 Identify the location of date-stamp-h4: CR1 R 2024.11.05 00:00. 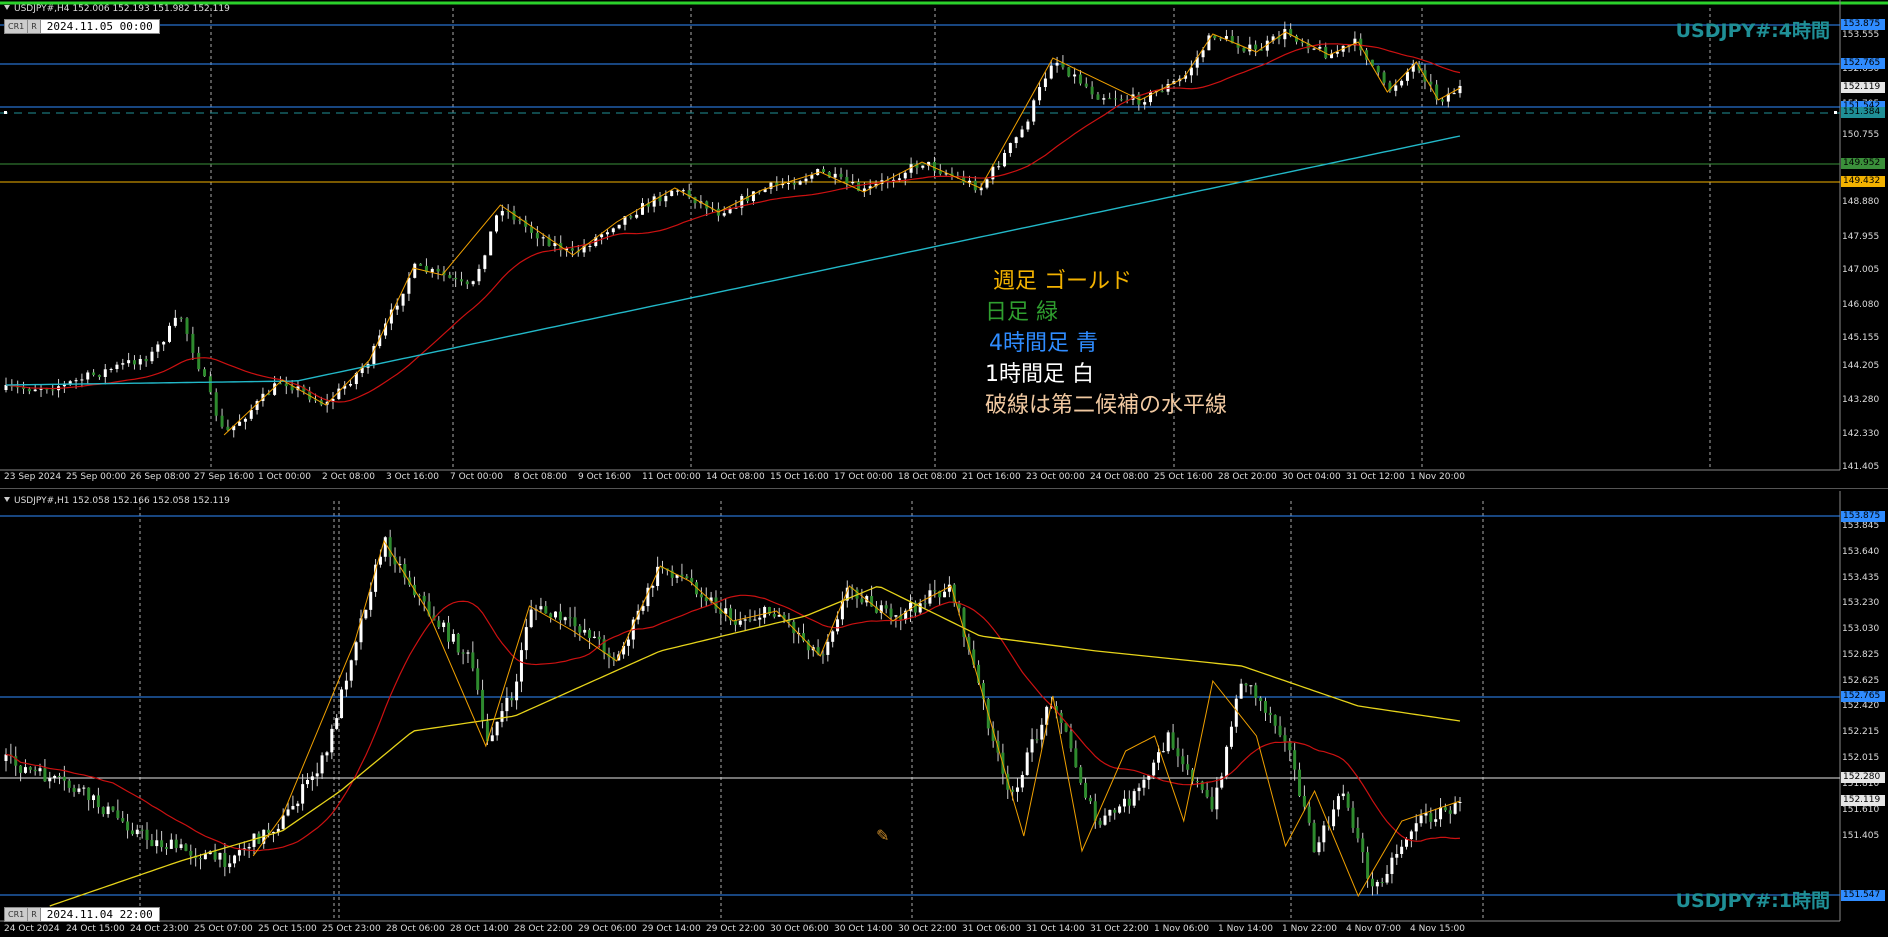
(82, 26).